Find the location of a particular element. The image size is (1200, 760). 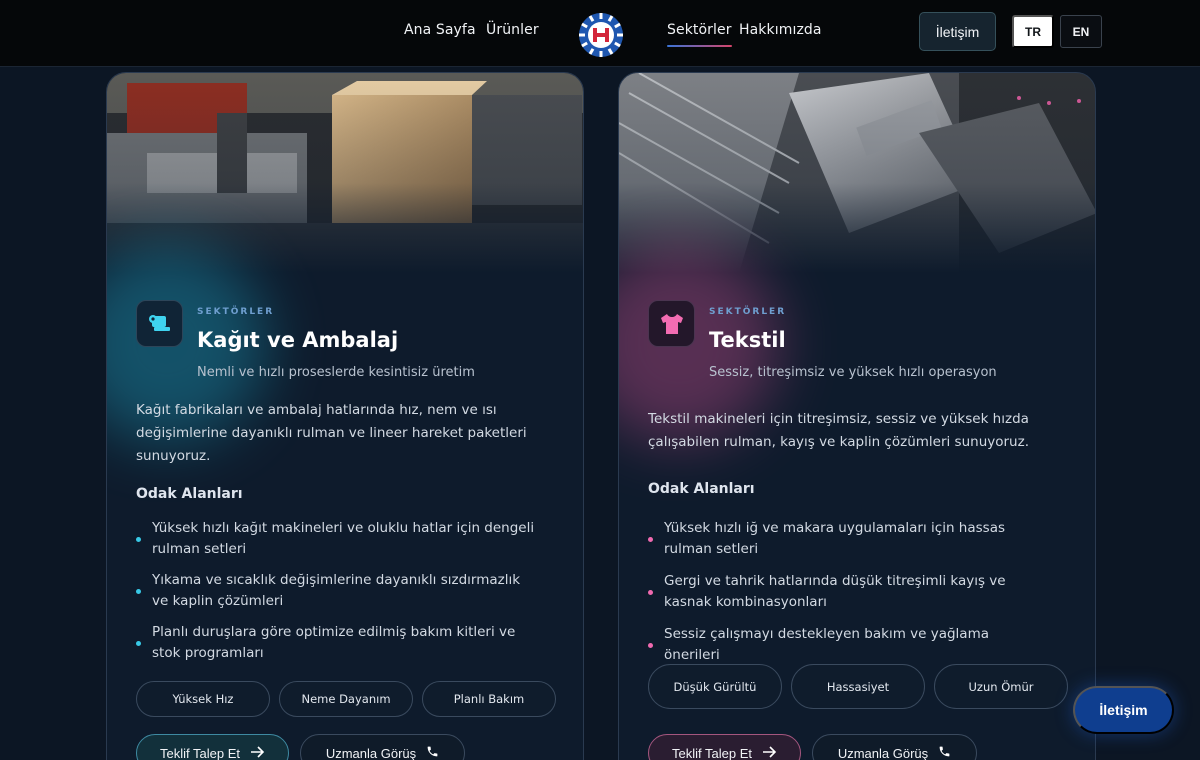

tag-low-noise: Düşük Gürültü is located at coordinates (715, 686).